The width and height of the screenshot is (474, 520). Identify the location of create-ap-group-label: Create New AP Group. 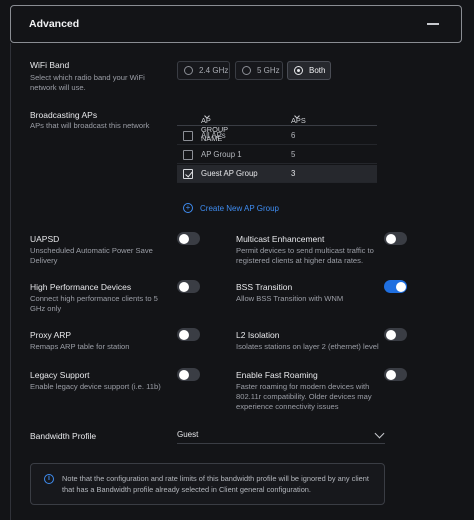
(240, 208).